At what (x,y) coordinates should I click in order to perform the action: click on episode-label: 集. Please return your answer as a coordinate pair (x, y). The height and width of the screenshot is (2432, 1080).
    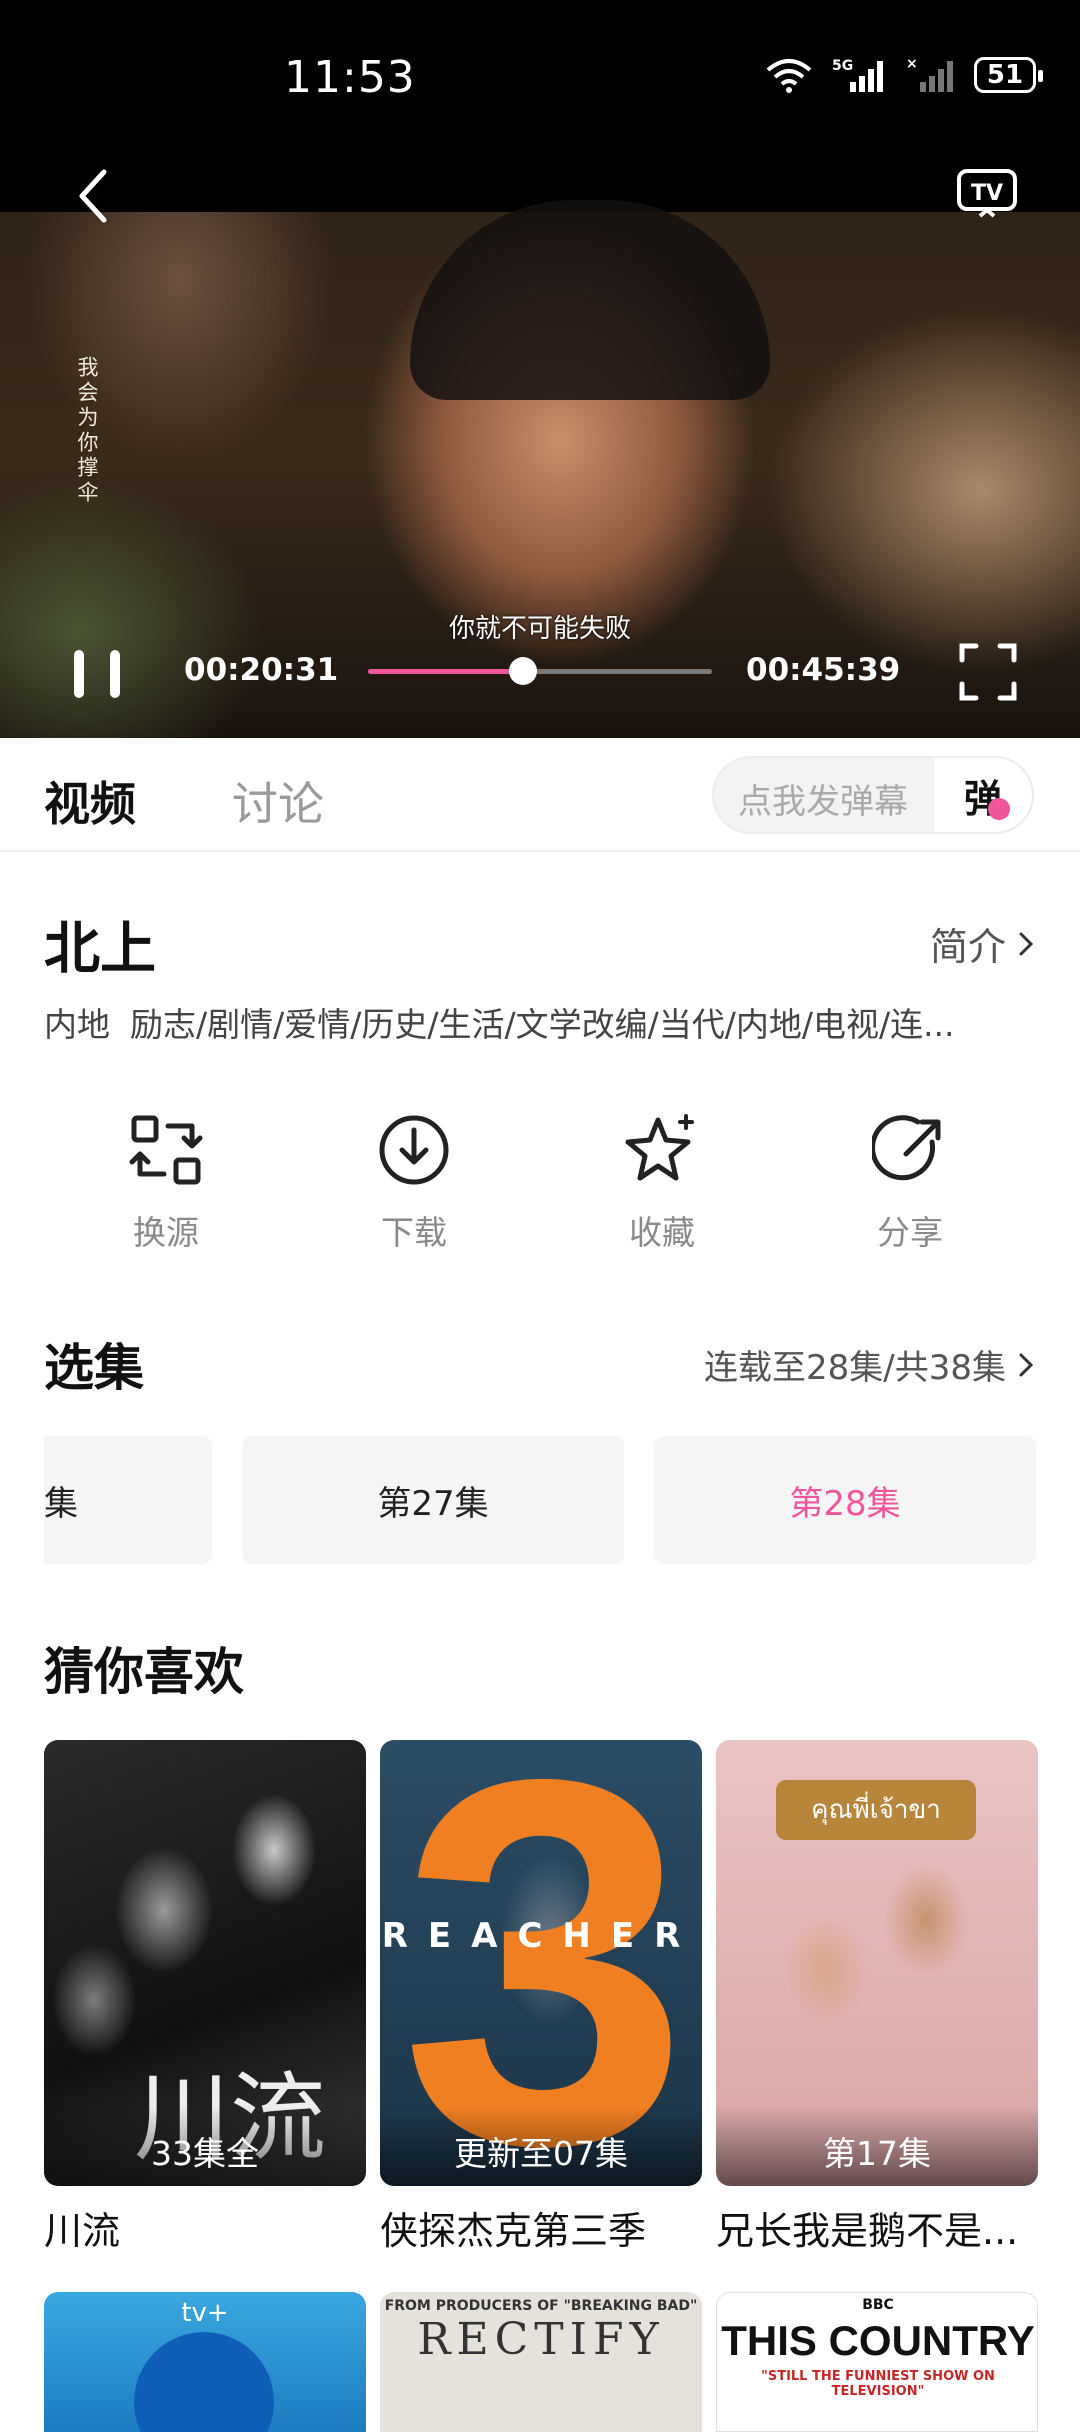
    Looking at the image, I should click on (61, 1503).